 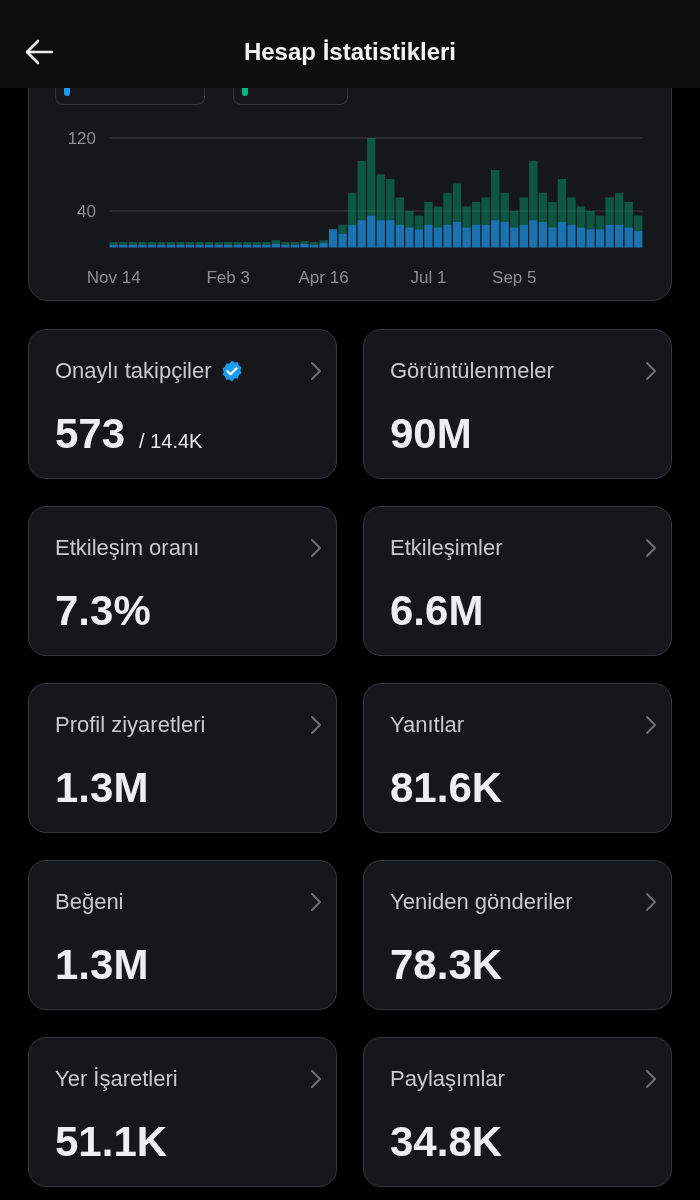 I want to click on stat-label: Onaylı takipçiler, so click(x=133, y=371).